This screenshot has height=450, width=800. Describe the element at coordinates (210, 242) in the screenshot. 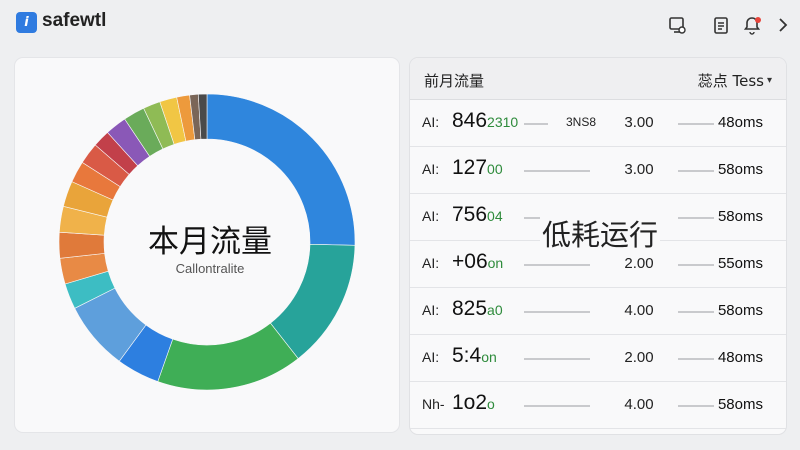

I see `donut-title: 本月流量` at that location.